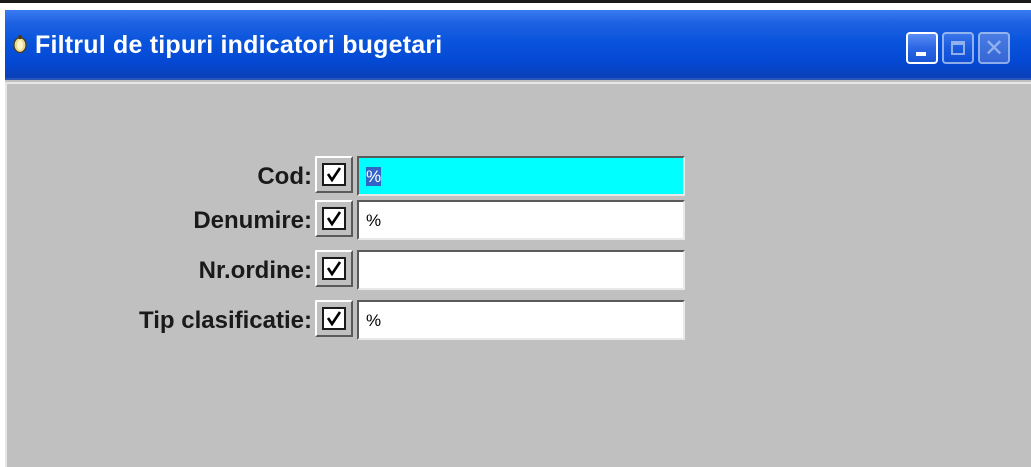 Image resolution: width=1031 pixels, height=467 pixels. I want to click on cod-value: %, so click(374, 176).